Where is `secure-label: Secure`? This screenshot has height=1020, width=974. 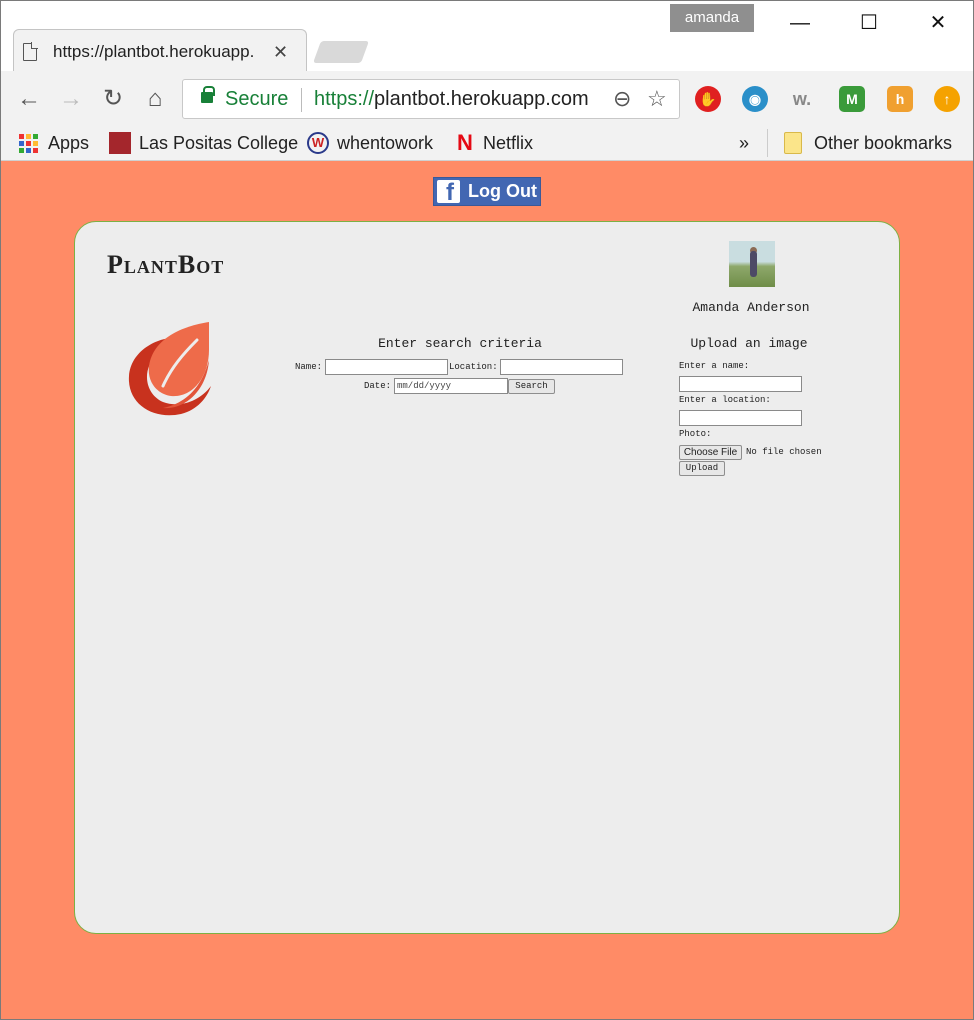
secure-label: Secure is located at coordinates (257, 99).